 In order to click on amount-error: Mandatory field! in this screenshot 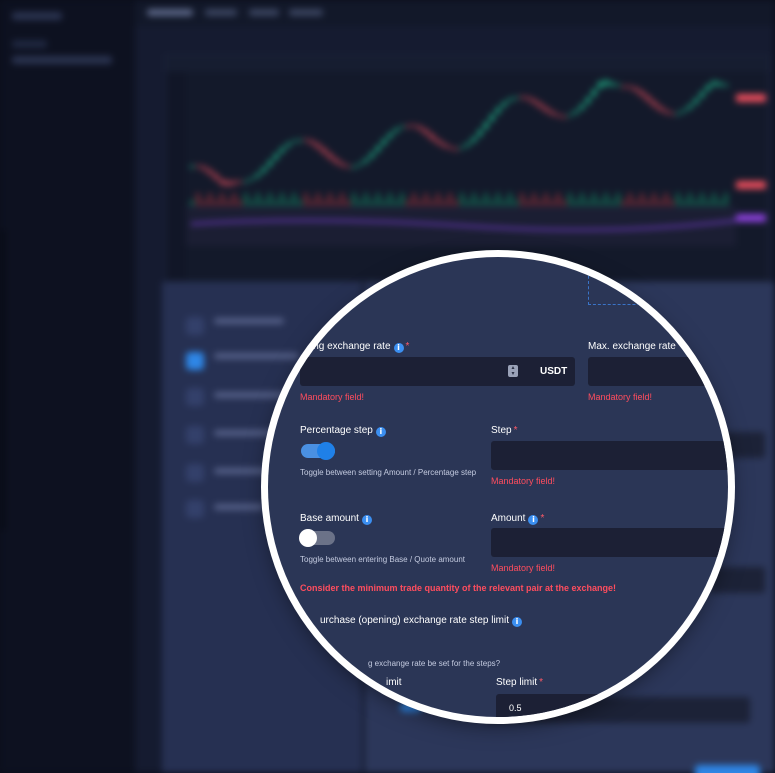, I will do `click(523, 568)`.